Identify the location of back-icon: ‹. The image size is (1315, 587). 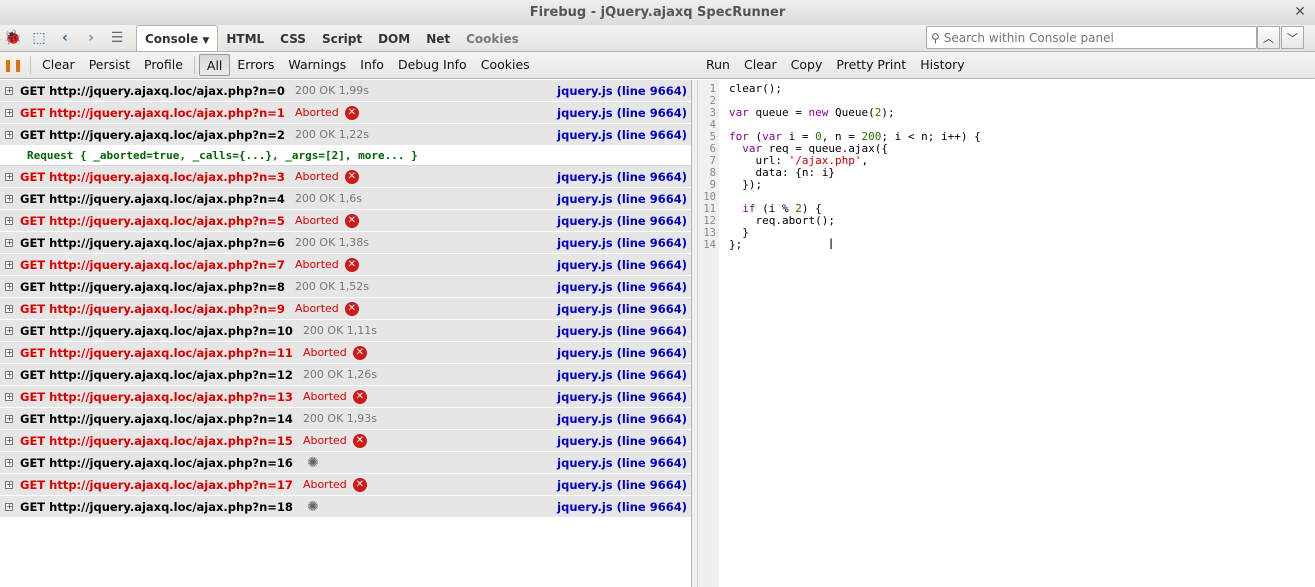
(65, 38).